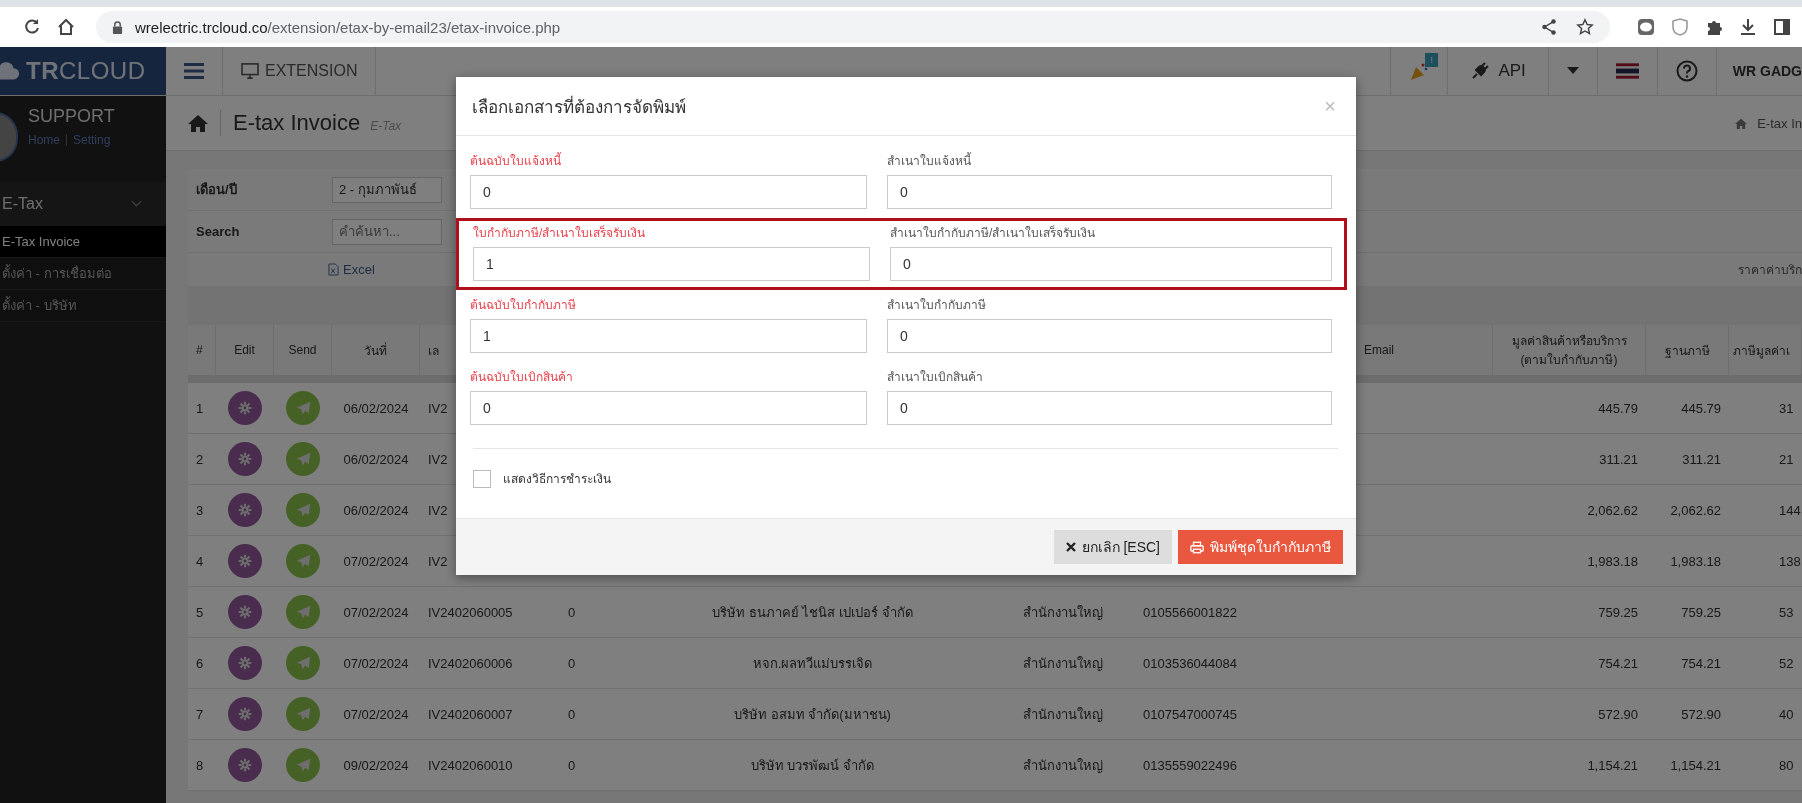 The image size is (1802, 803). What do you see at coordinates (1112, 547) in the screenshot?
I see `cancel-button: ยกเลิก [ESC]` at bounding box center [1112, 547].